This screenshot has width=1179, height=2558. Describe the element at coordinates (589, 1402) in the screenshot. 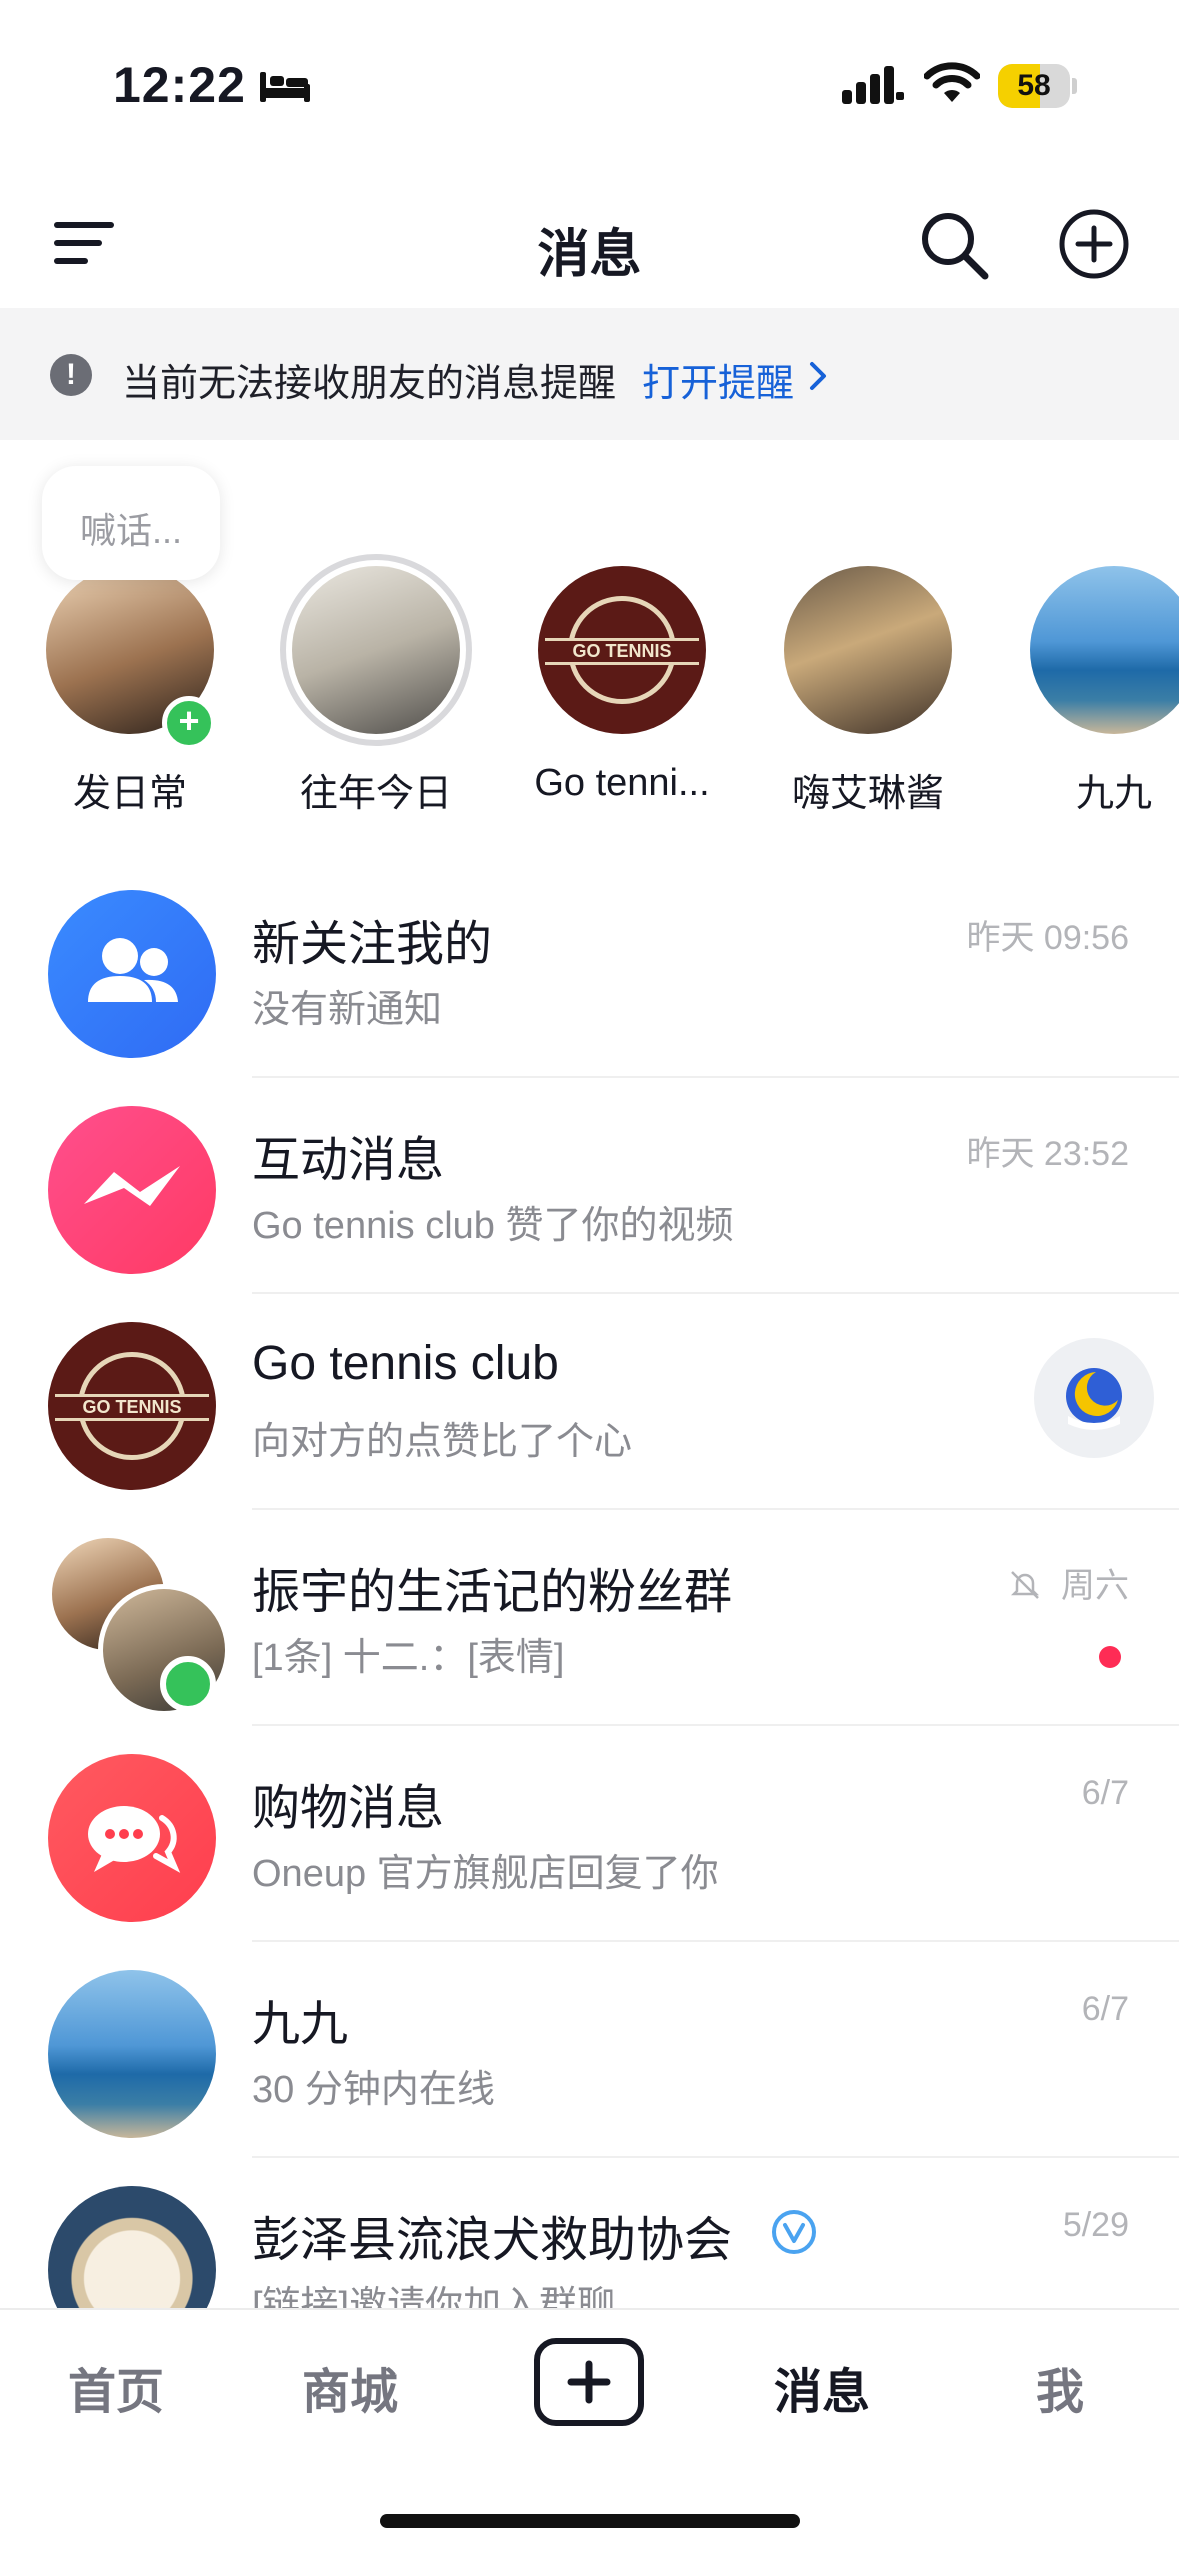

I see `list-item-go-tennis-club: GO TENNIS Go tennis club 向对方的点赞比了个心` at that location.